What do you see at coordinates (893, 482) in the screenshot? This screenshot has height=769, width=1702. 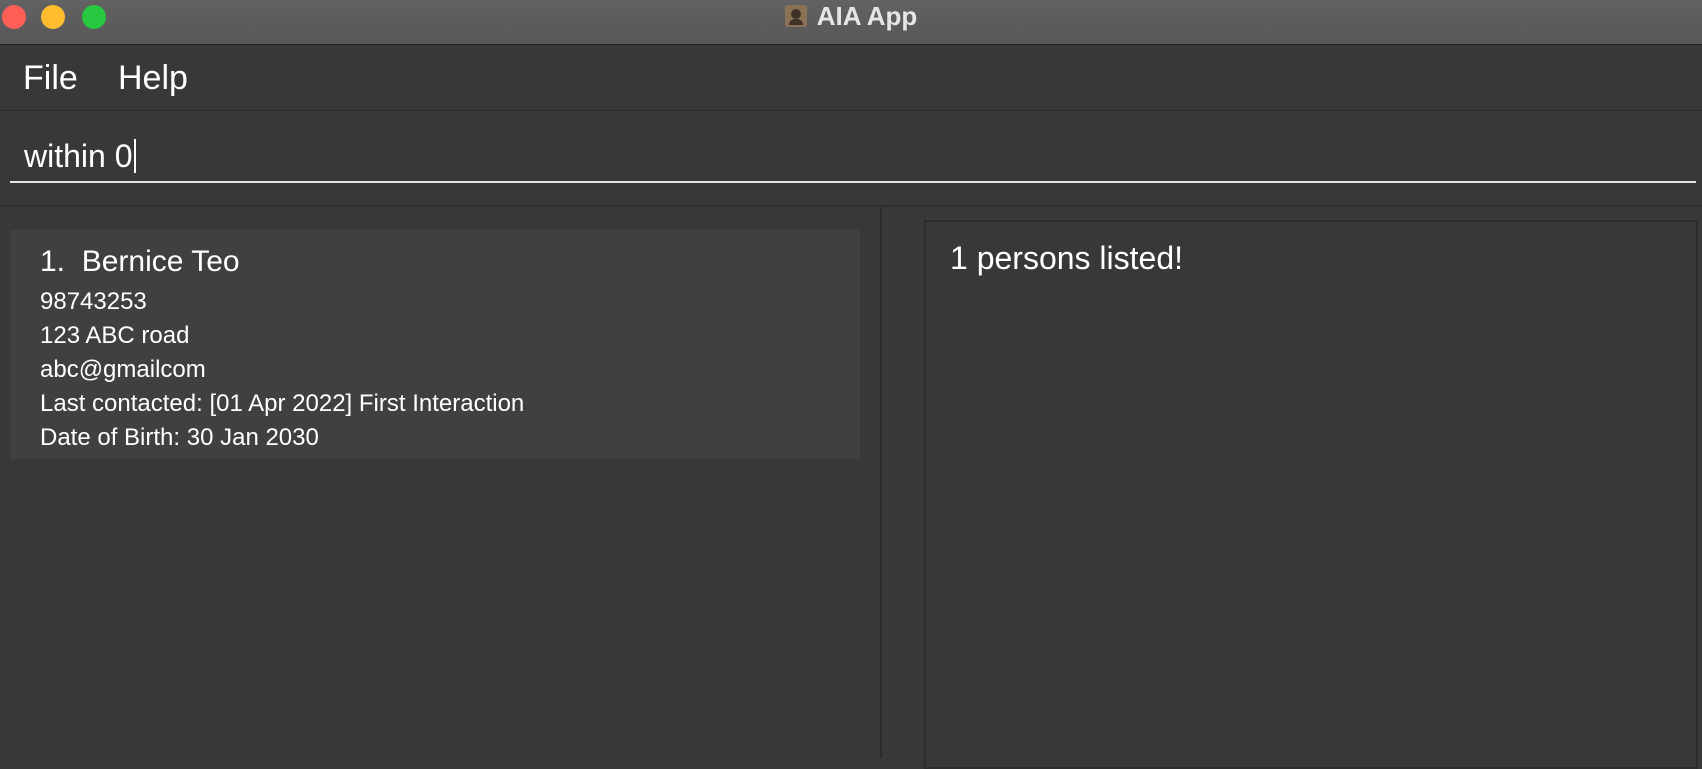 I see `panel-splitter` at bounding box center [893, 482].